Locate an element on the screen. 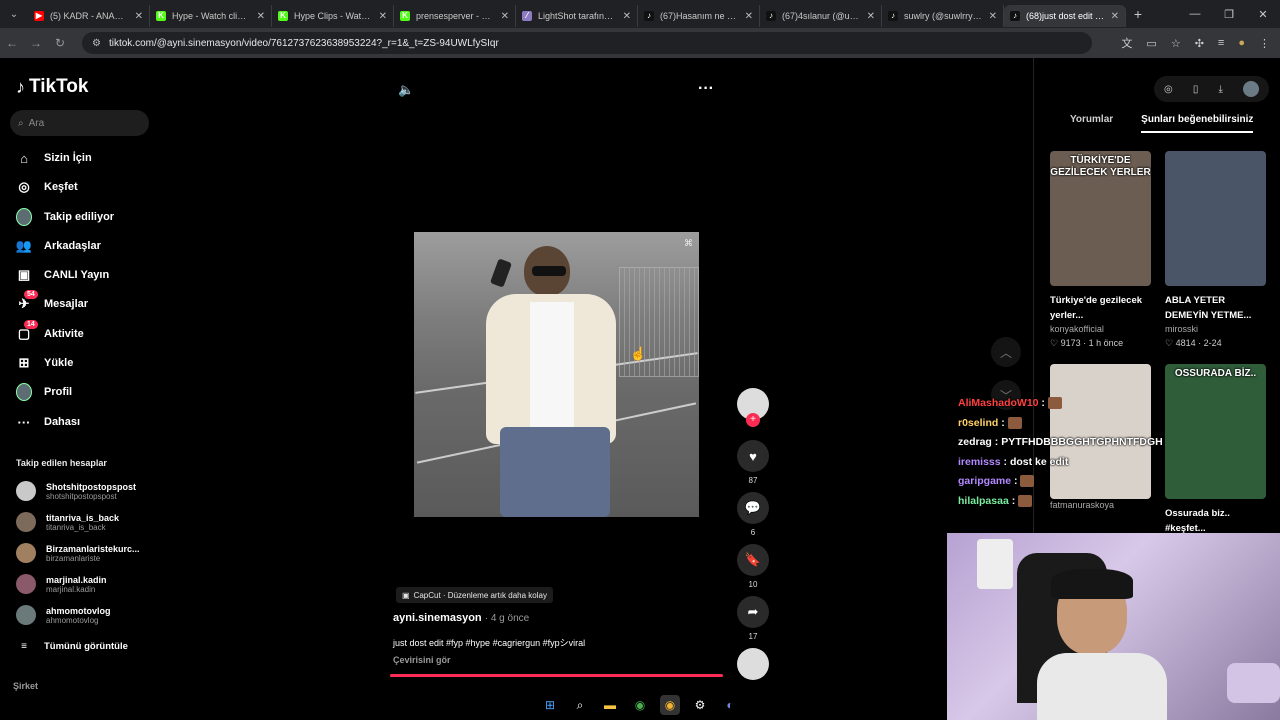 The height and width of the screenshot is (720, 1280). video-thumbnail: OSSURADA BİZ.. is located at coordinates (1215, 431).